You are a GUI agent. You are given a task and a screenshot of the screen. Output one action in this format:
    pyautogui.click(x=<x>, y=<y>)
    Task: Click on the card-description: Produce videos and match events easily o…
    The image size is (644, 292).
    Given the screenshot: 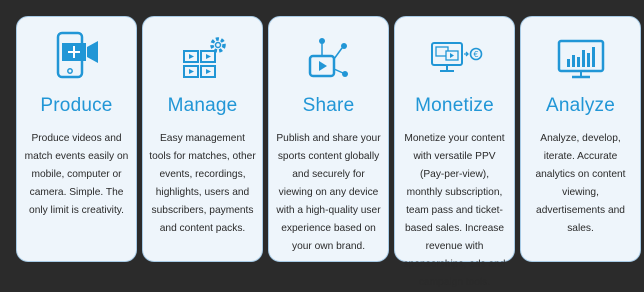 What is the action you would take?
    pyautogui.click(x=76, y=174)
    